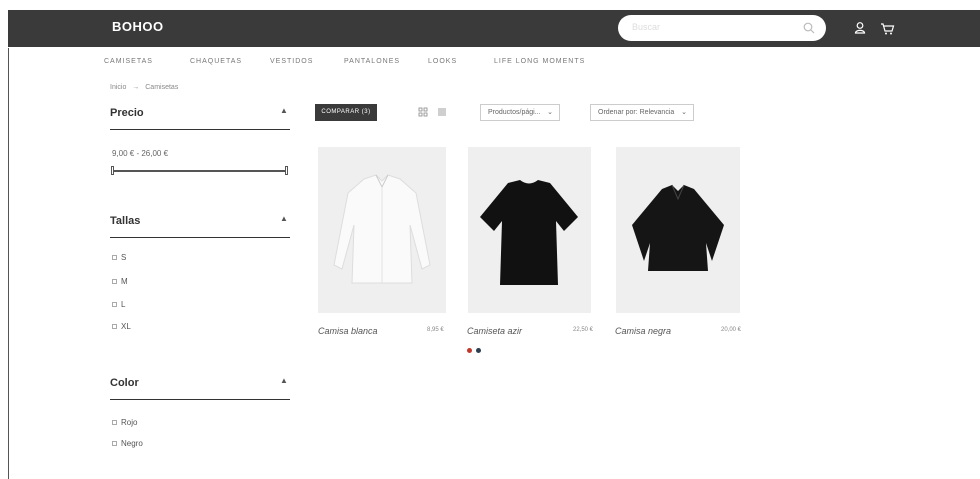  Describe the element at coordinates (346, 112) in the screenshot. I see `compare-button: COMPARAR (3)` at that location.